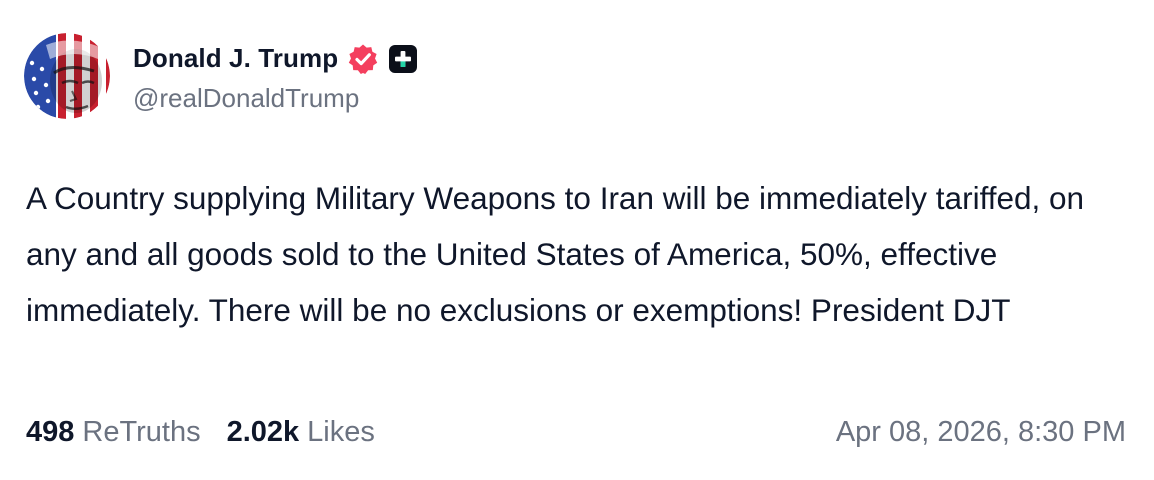 The height and width of the screenshot is (480, 1154). What do you see at coordinates (50, 431) in the screenshot?
I see `retruths-count: 498` at bounding box center [50, 431].